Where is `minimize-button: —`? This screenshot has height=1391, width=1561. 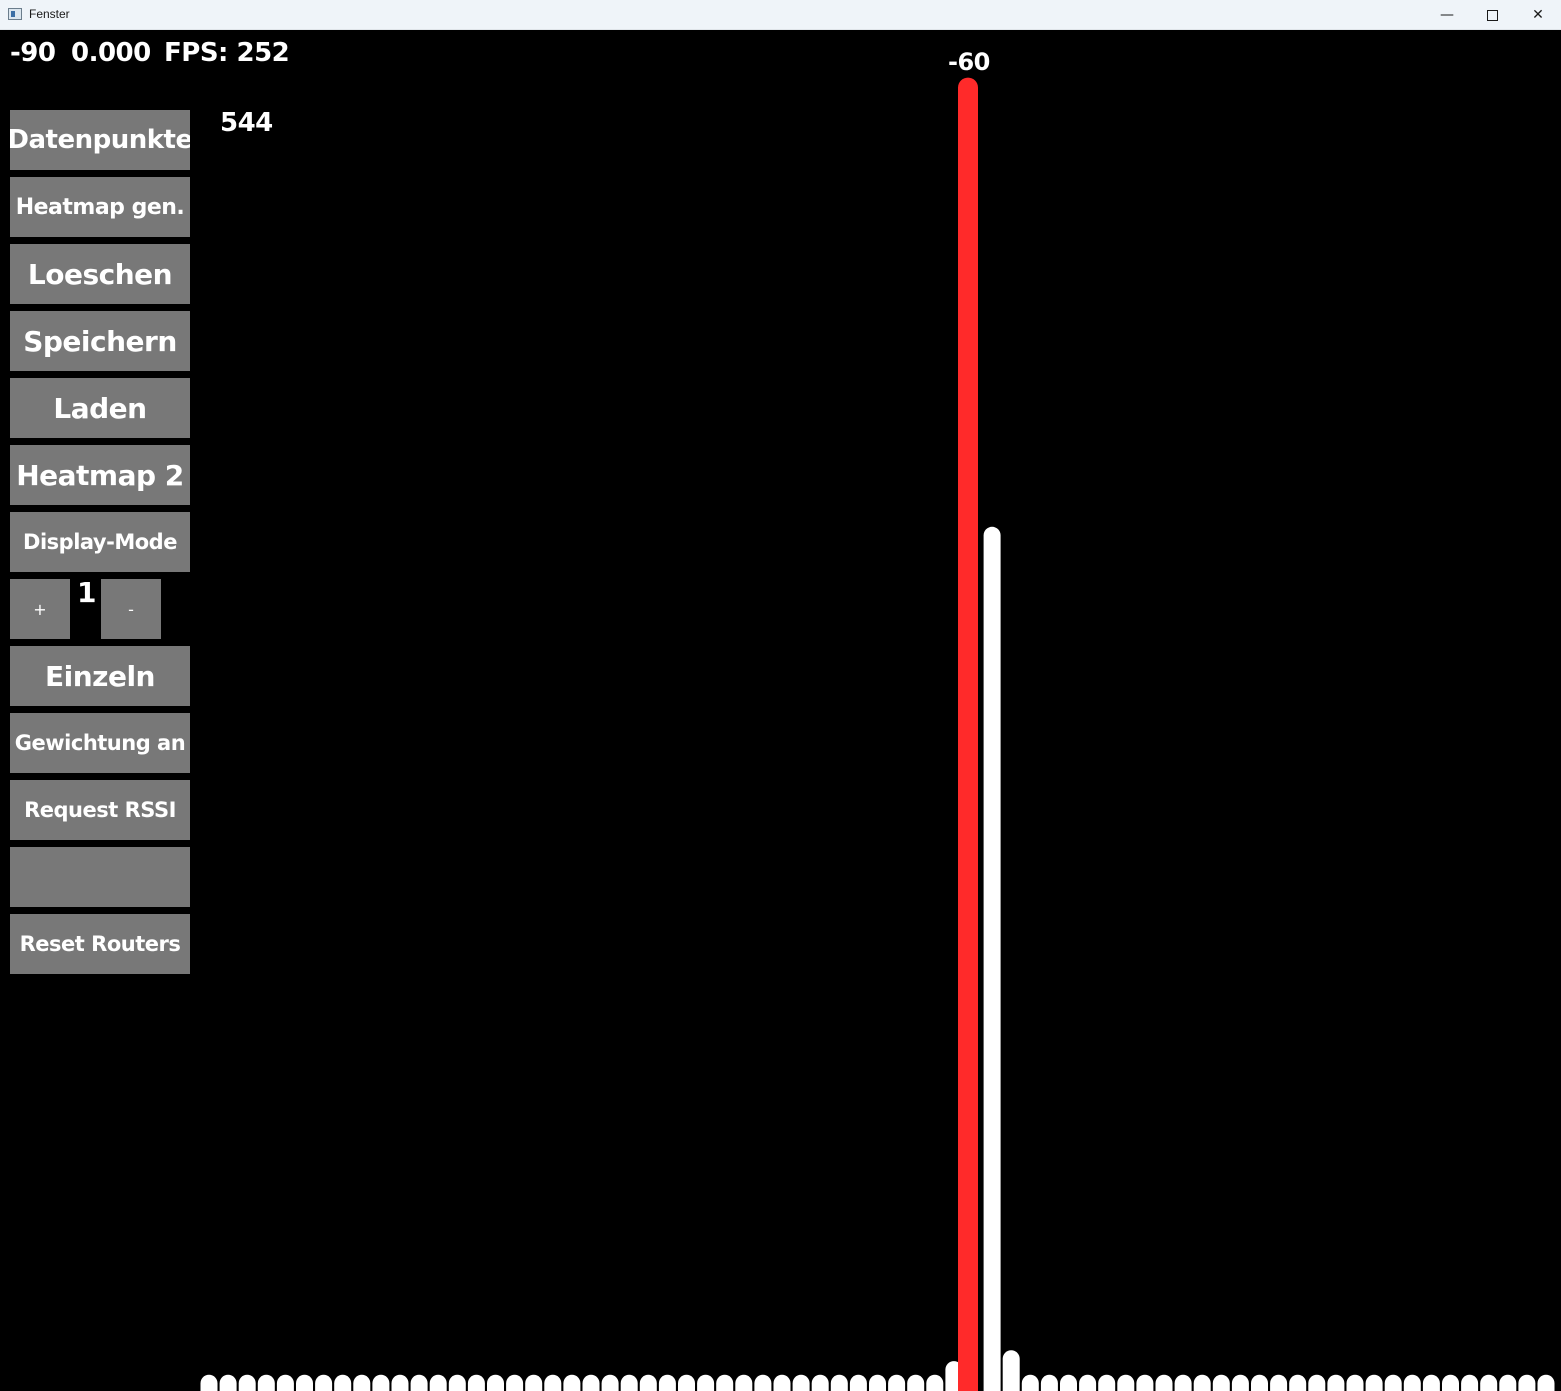 minimize-button: — is located at coordinates (1447, 15).